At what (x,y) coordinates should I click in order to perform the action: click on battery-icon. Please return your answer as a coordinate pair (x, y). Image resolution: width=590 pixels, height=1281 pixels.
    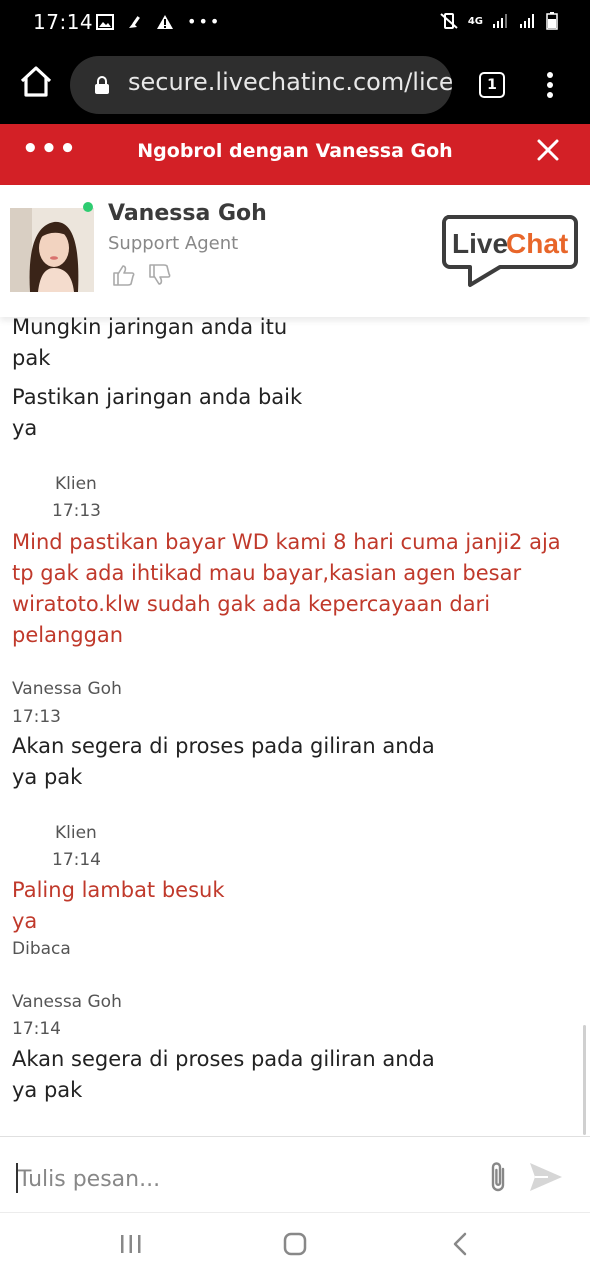
    Looking at the image, I should click on (552, 21).